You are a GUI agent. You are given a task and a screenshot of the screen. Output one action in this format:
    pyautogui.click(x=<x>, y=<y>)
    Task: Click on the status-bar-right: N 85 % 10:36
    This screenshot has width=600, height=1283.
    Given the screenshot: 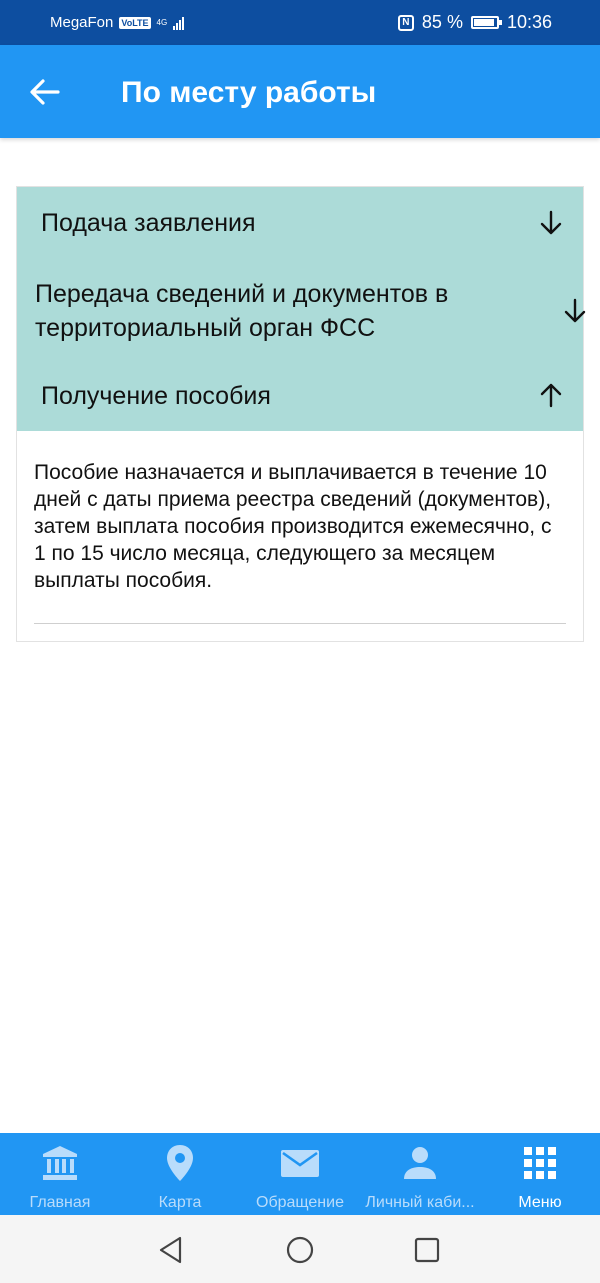 What is the action you would take?
    pyautogui.click(x=474, y=22)
    